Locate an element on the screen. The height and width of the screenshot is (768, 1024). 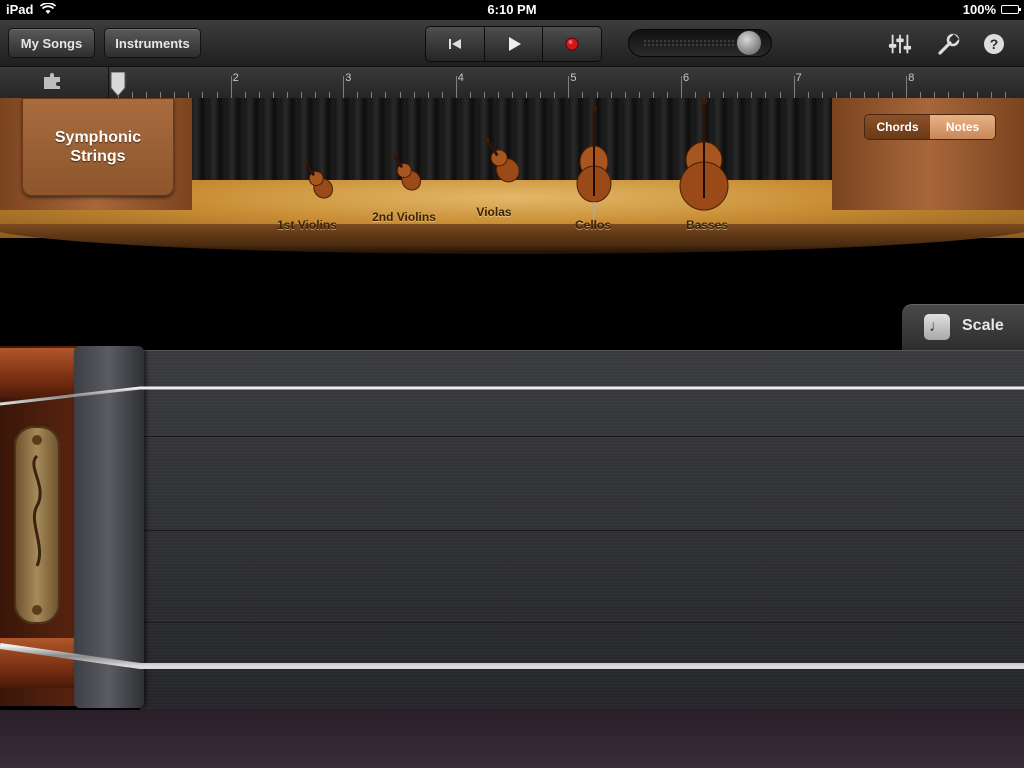
clock: 6:10 PM is located at coordinates (512, 9).